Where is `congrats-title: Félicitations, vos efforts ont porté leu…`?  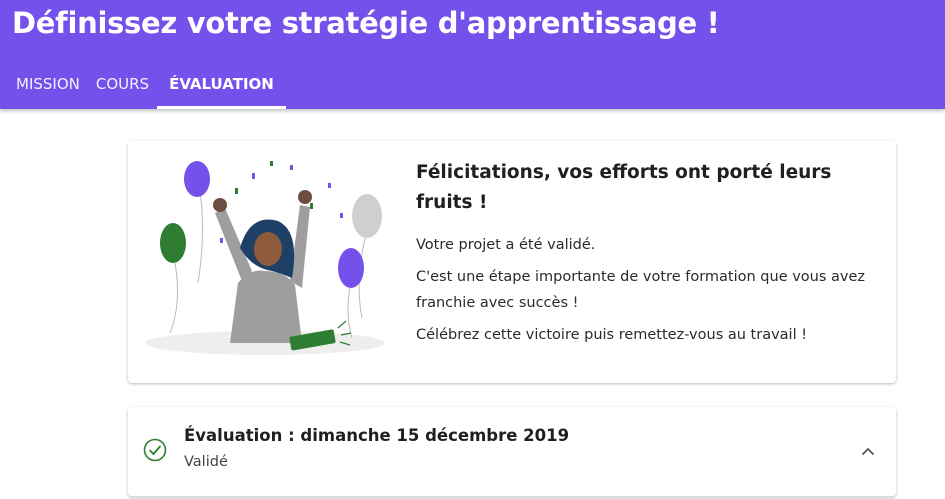 congrats-title: Félicitations, vos efforts ont porté leu… is located at coordinates (624, 187).